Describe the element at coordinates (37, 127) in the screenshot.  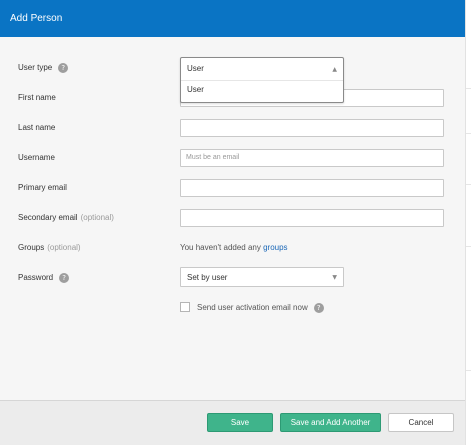
I see `last-name-label: Last name` at that location.